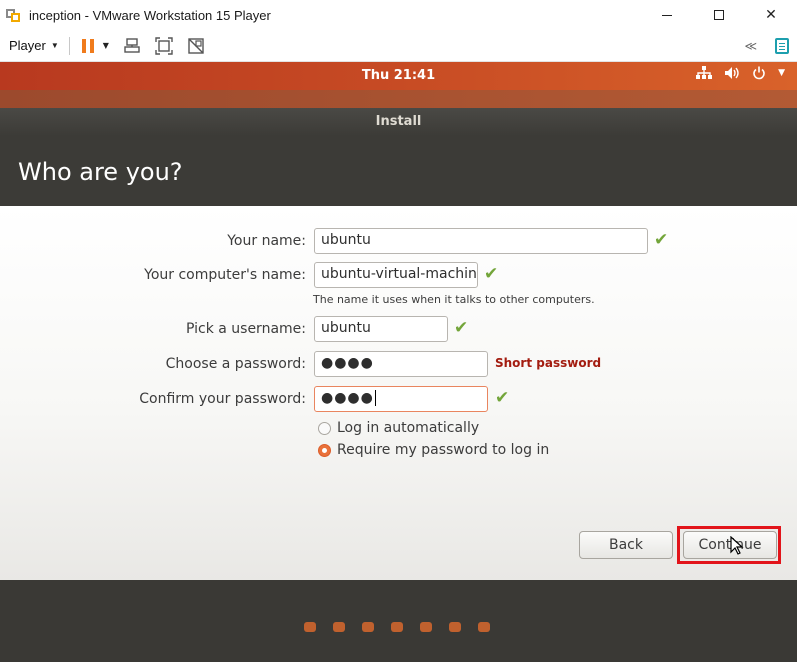  What do you see at coordinates (69, 45) in the screenshot?
I see `toolbar-divider` at bounding box center [69, 45].